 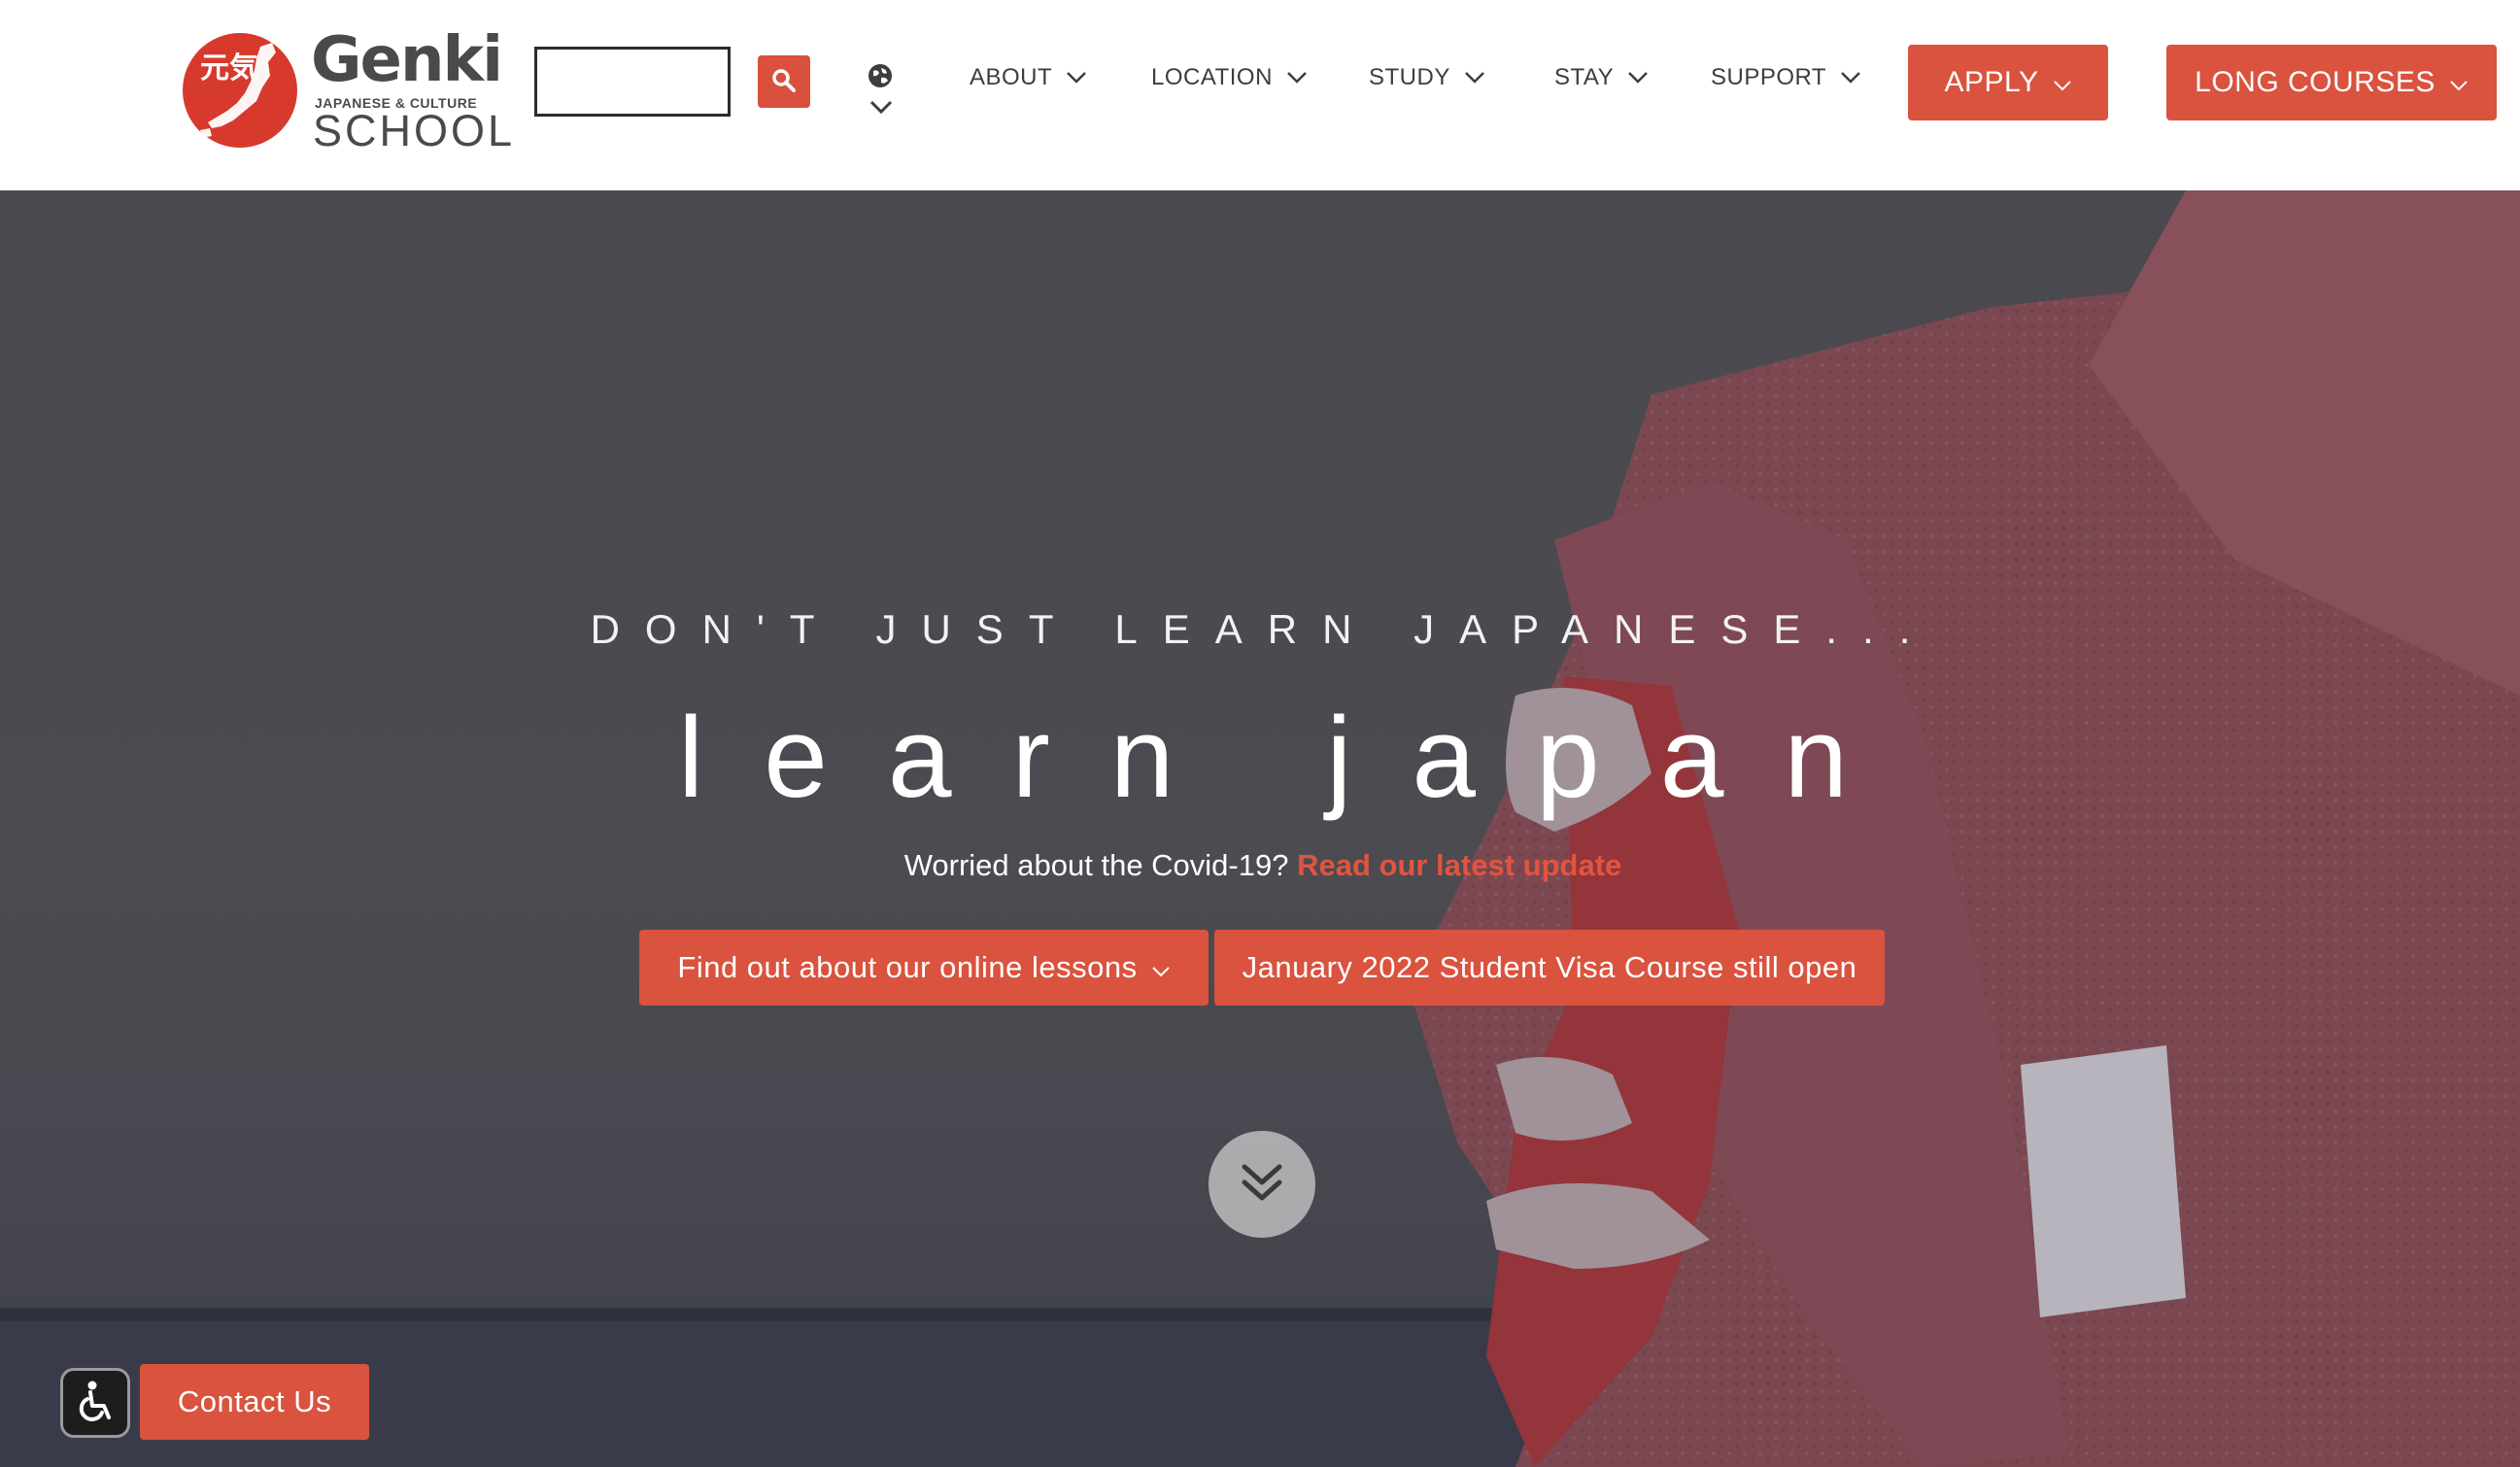 What do you see at coordinates (1459, 865) in the screenshot?
I see `covid-update-link: Read our latest update` at bounding box center [1459, 865].